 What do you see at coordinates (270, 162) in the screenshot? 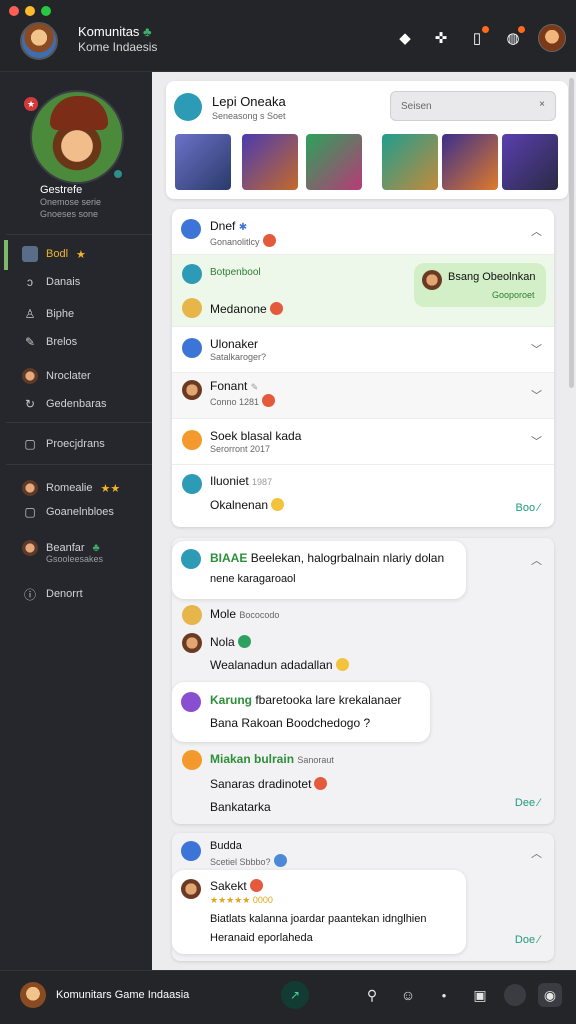
I see `game-thumb-hero` at bounding box center [270, 162].